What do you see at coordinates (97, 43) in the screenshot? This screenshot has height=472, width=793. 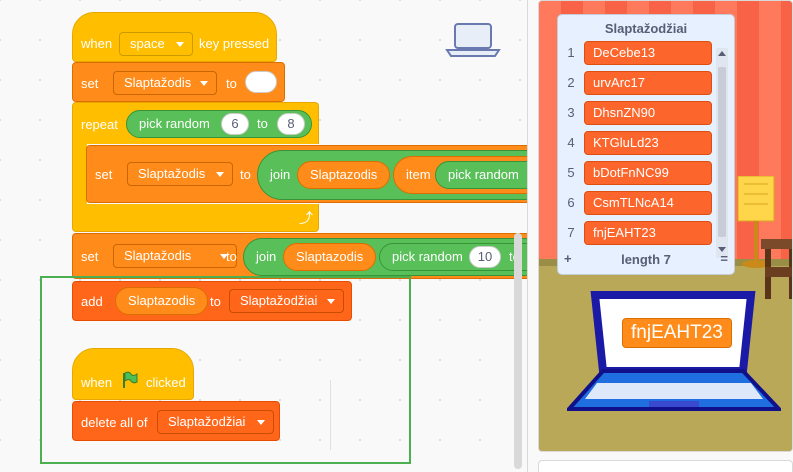 I see `when-label: when` at bounding box center [97, 43].